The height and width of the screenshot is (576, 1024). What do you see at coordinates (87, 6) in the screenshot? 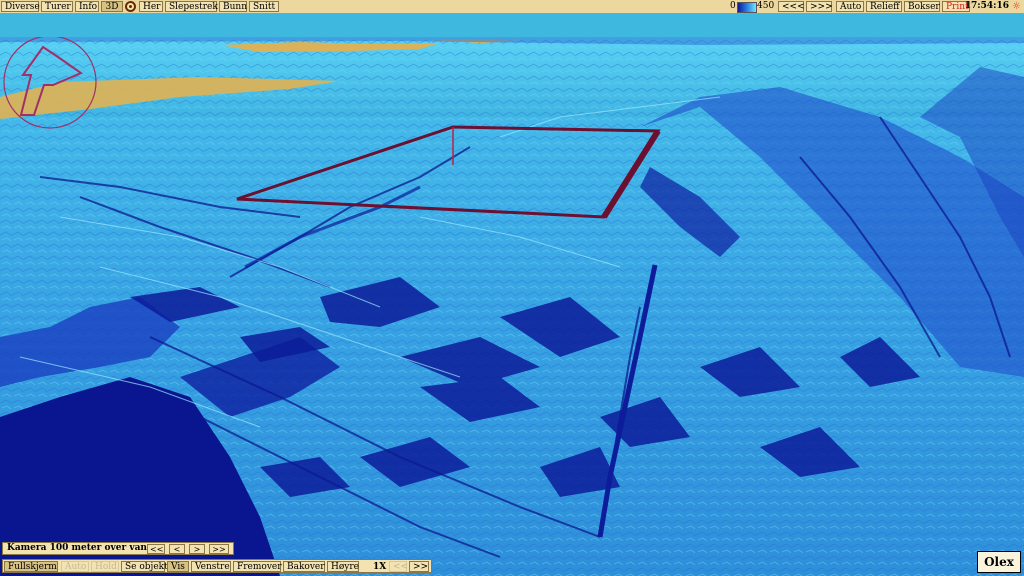
I see `menu-info: Info` at bounding box center [87, 6].